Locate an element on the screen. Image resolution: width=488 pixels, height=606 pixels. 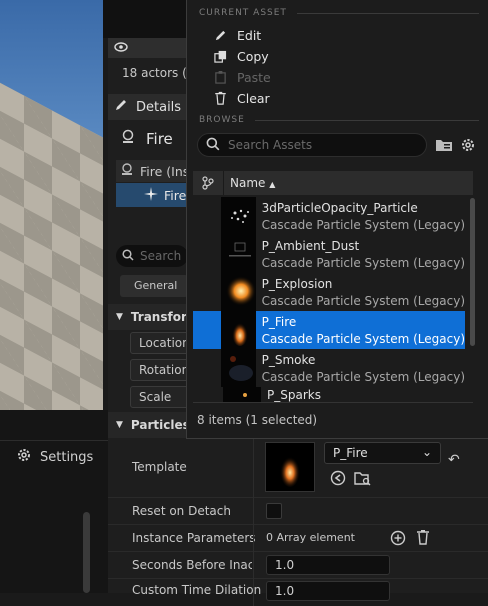
asset-name: P_Smoke is located at coordinates (288, 360).